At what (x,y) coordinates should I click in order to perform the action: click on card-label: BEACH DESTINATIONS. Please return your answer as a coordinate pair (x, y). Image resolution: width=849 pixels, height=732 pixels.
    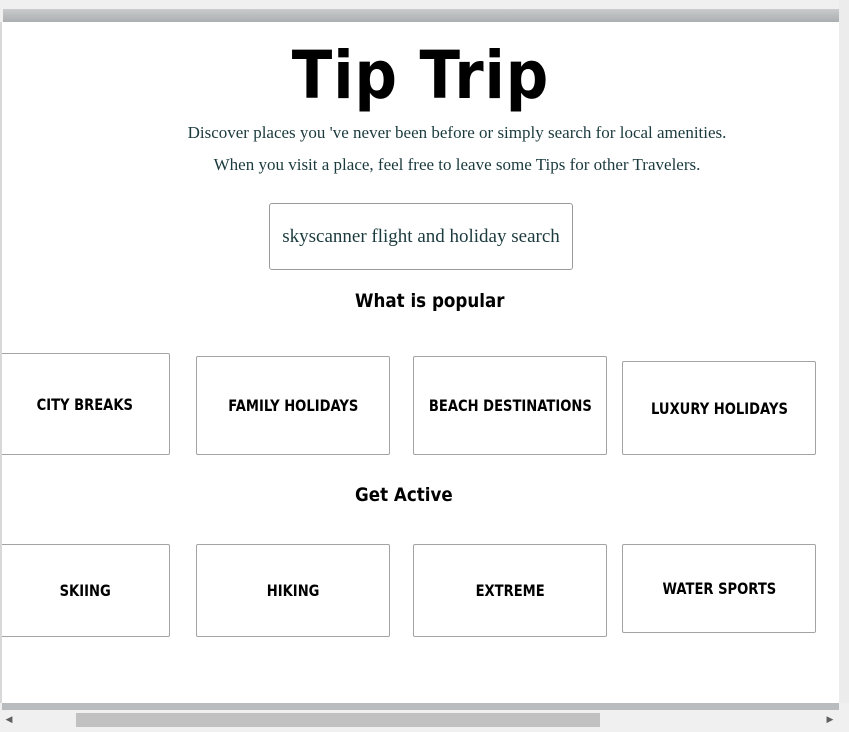
    Looking at the image, I should click on (510, 405).